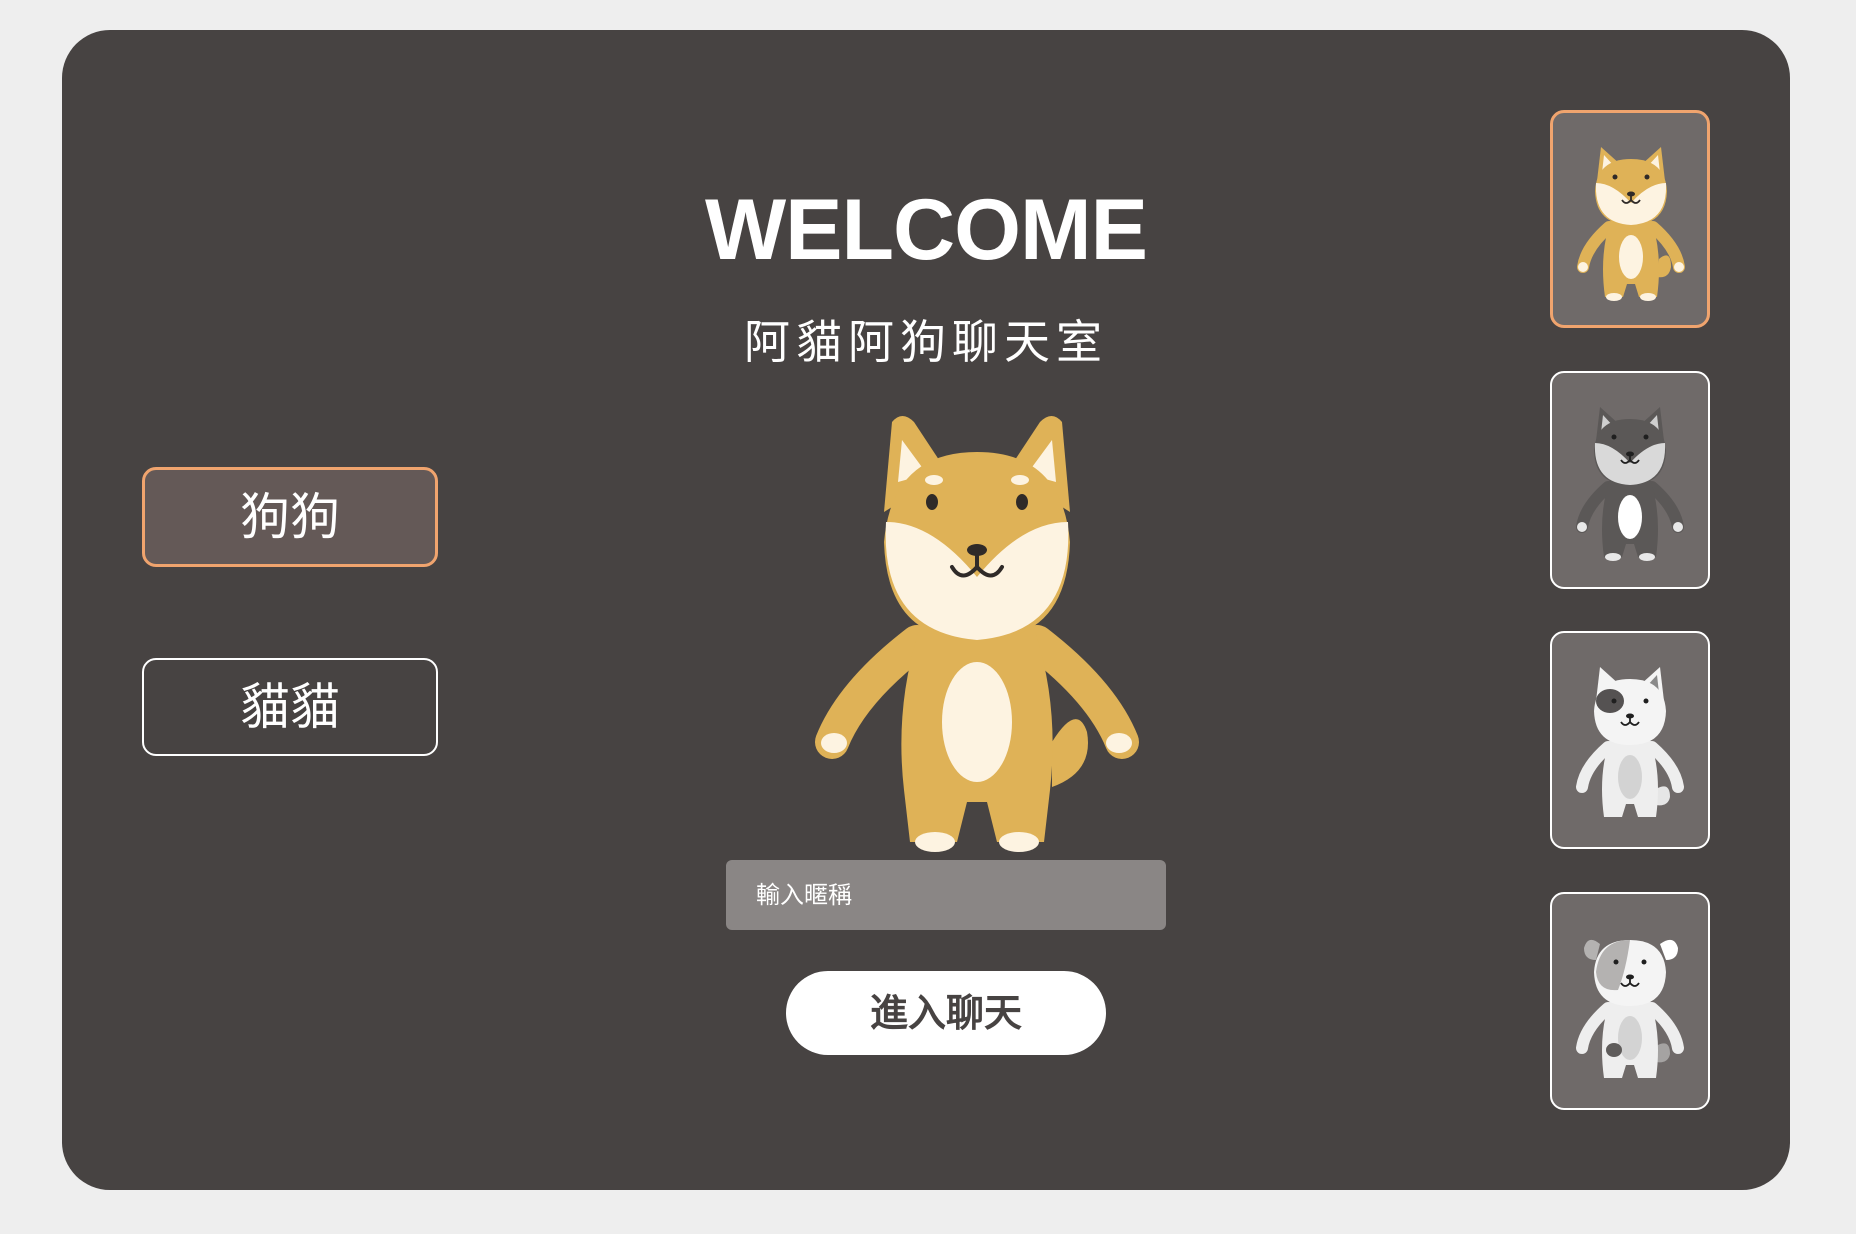 This screenshot has width=1856, height=1234. I want to click on avatar-option-white-dog, so click(1630, 740).